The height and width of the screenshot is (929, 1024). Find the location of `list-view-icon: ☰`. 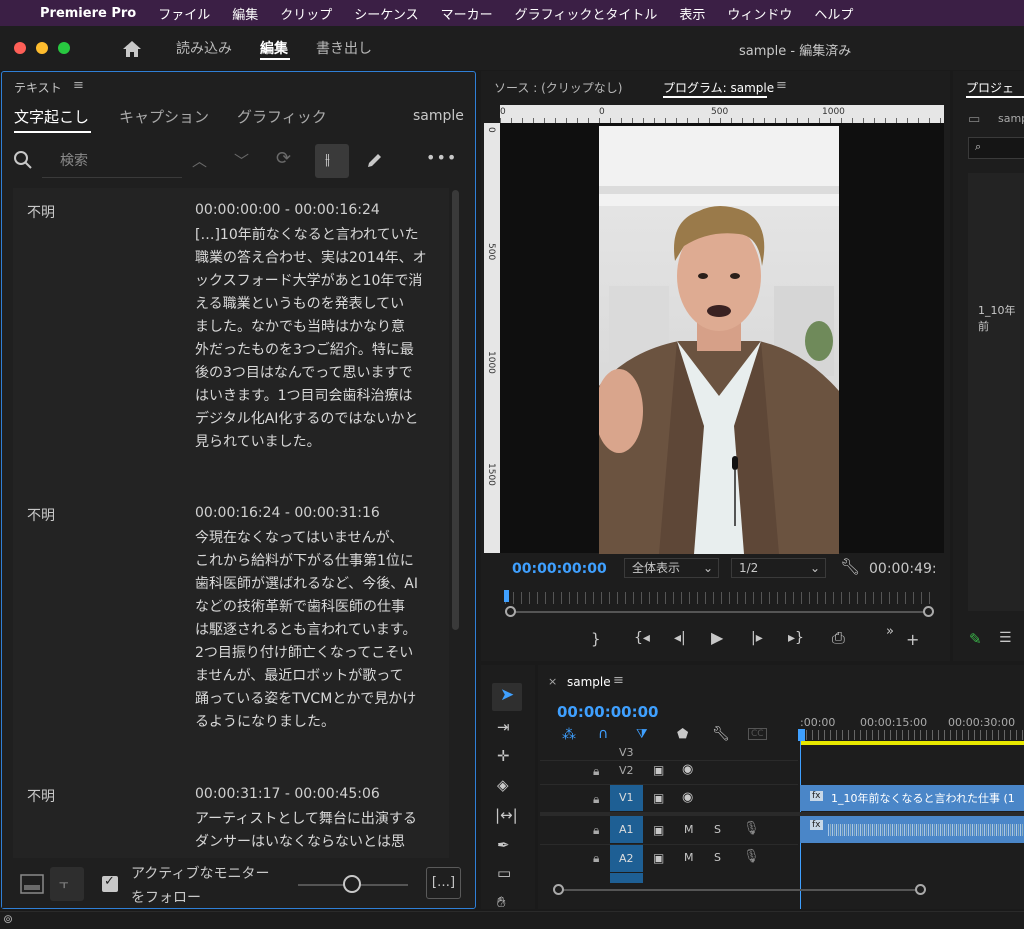

list-view-icon: ☰ is located at coordinates (1005, 638).